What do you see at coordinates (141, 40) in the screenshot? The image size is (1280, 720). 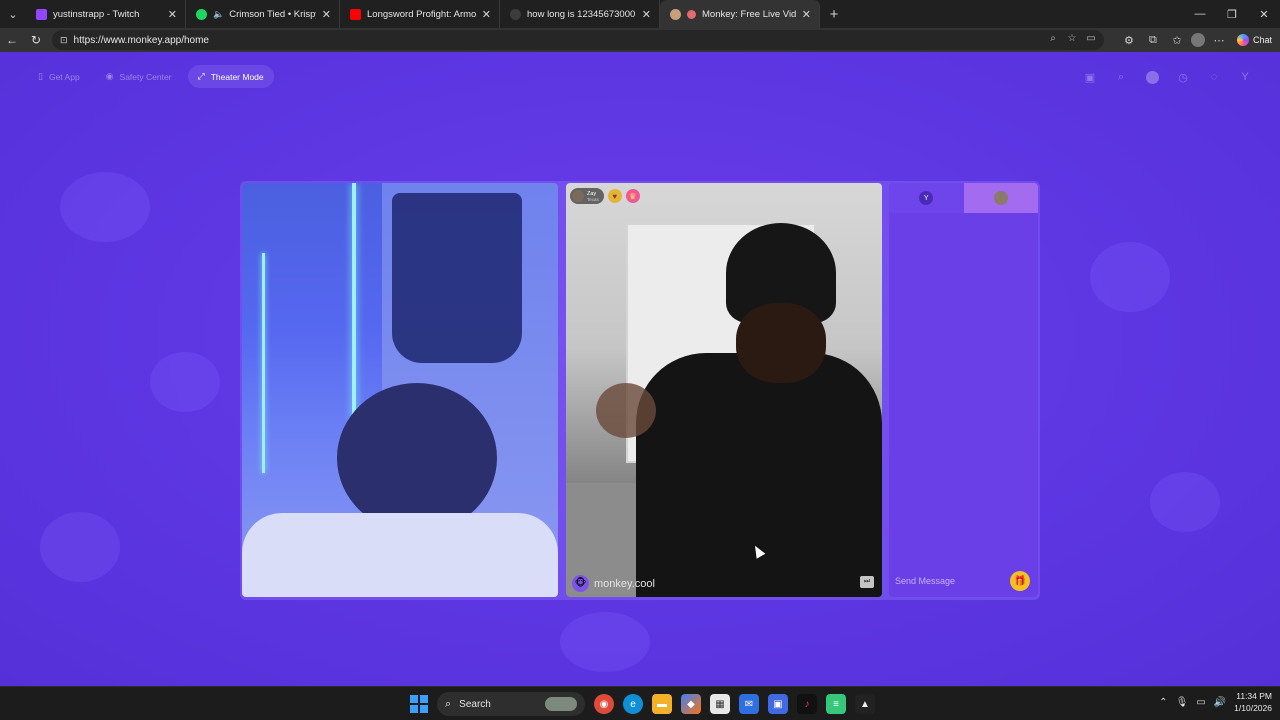 I see `address-url: https://www.monkey.app/home` at bounding box center [141, 40].